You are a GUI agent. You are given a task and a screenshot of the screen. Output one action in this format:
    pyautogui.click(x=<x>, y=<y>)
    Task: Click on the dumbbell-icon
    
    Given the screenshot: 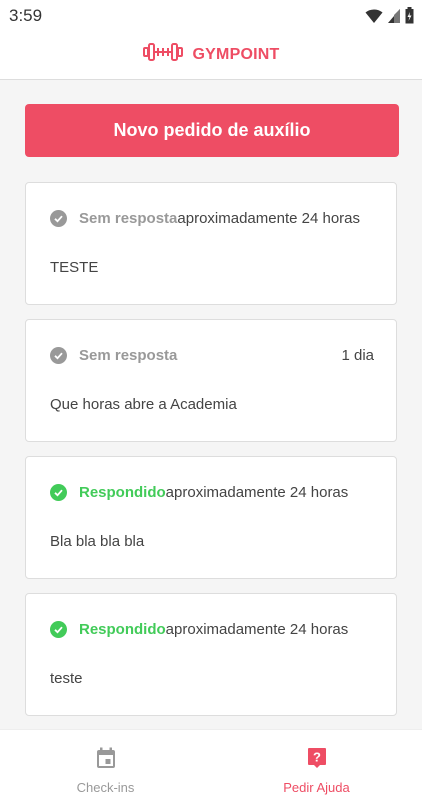 What is the action you would take?
    pyautogui.click(x=162, y=54)
    